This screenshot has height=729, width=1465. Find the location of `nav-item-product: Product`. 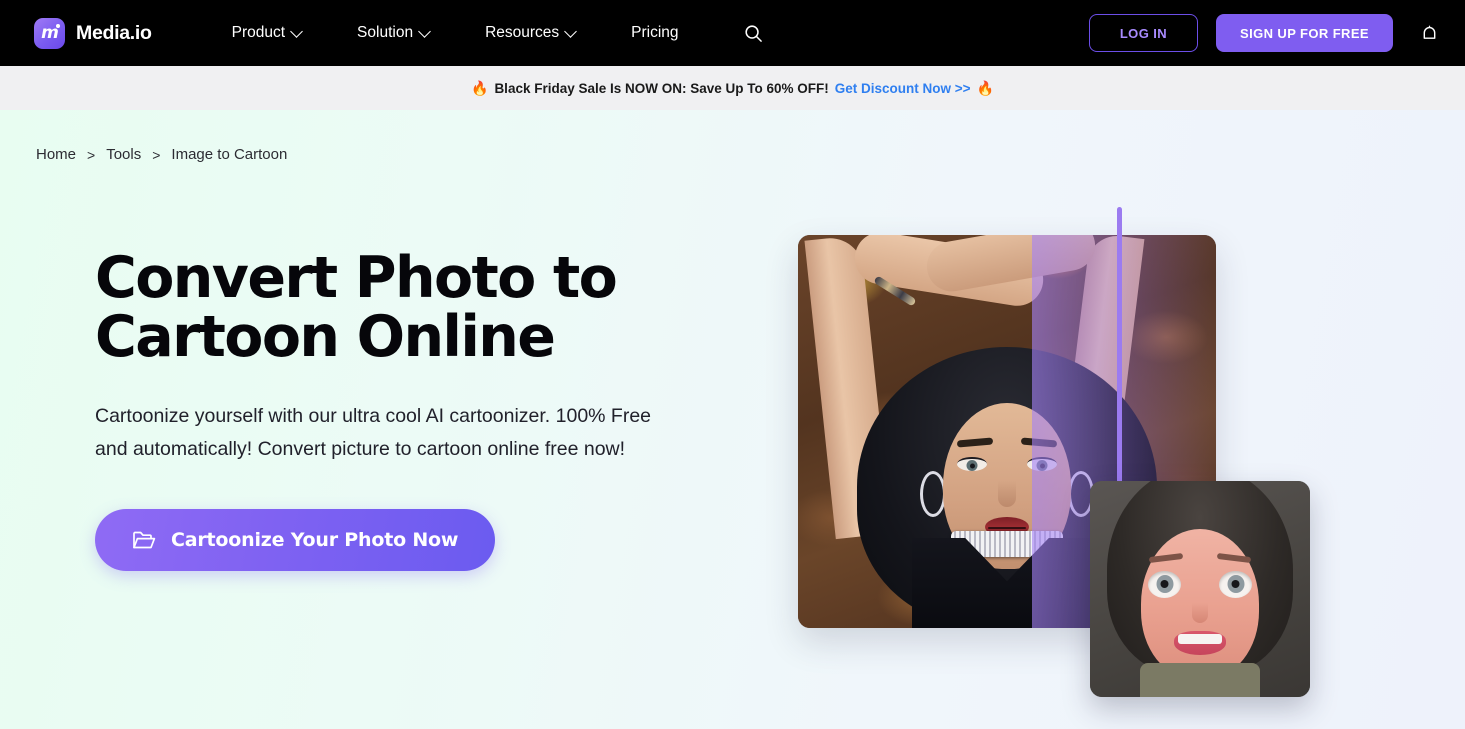

nav-item-product: Product is located at coordinates (266, 33).